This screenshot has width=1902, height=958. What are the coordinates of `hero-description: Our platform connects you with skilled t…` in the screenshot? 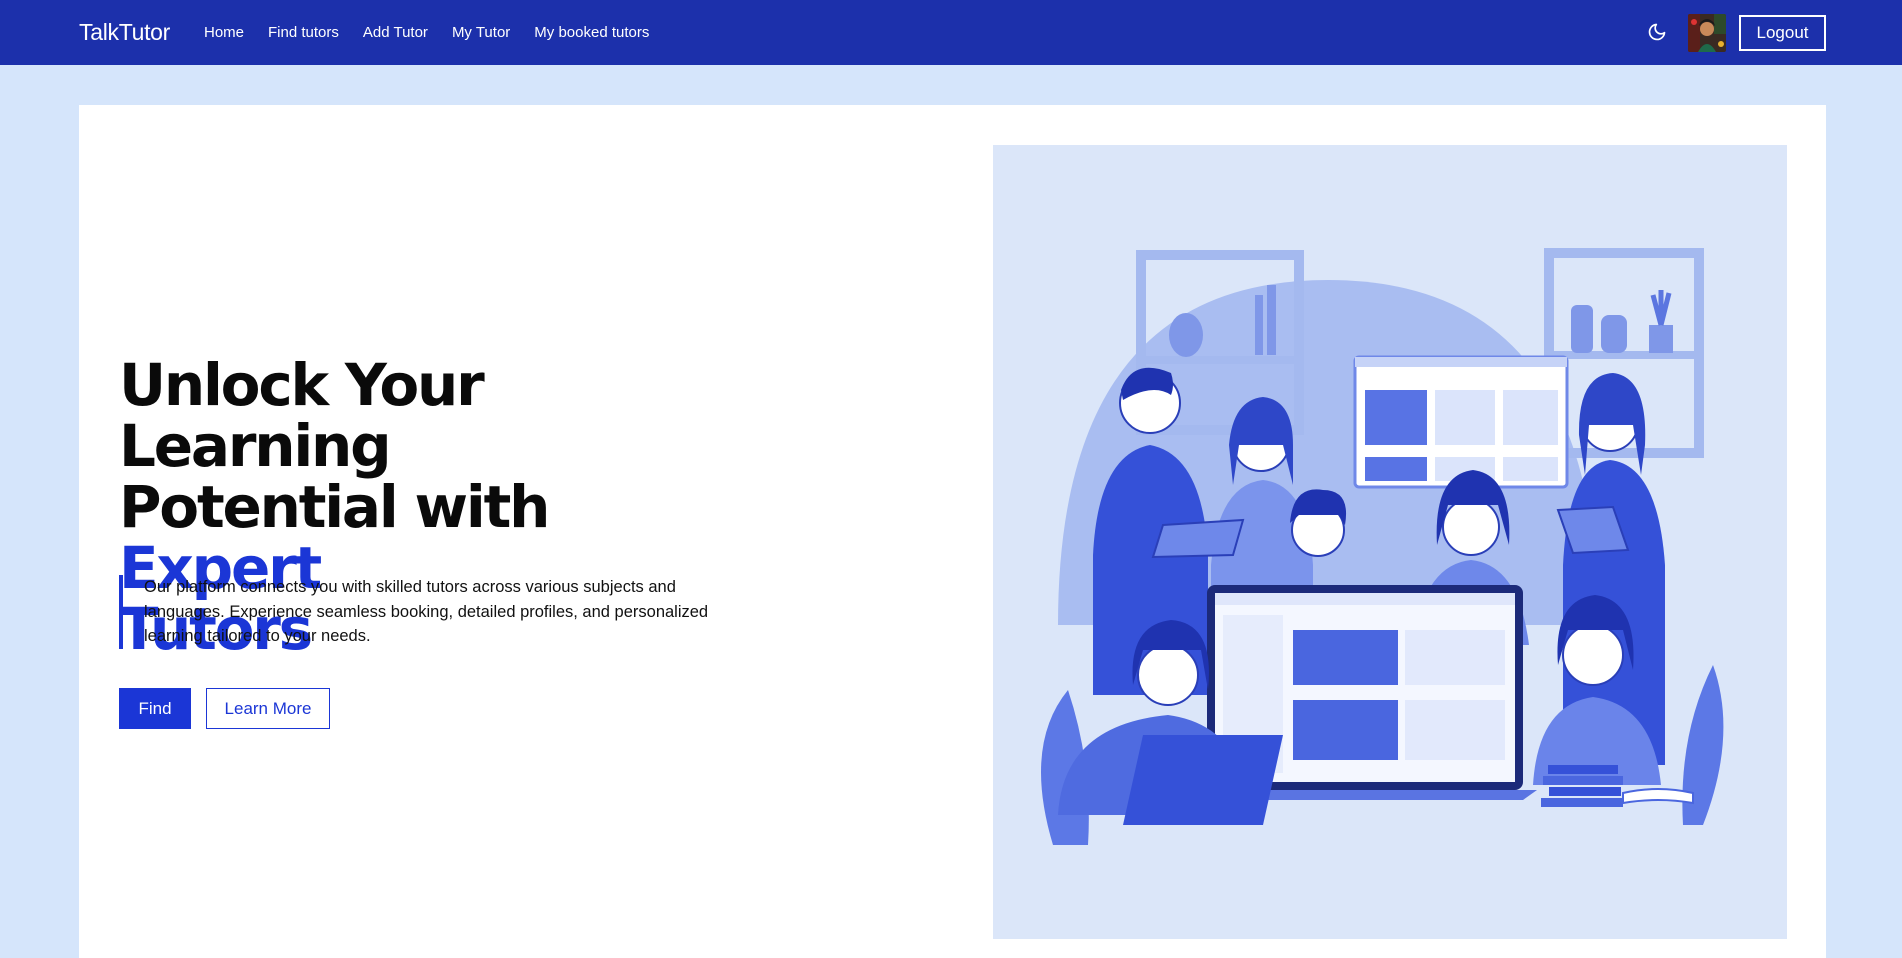 It's located at (426, 611).